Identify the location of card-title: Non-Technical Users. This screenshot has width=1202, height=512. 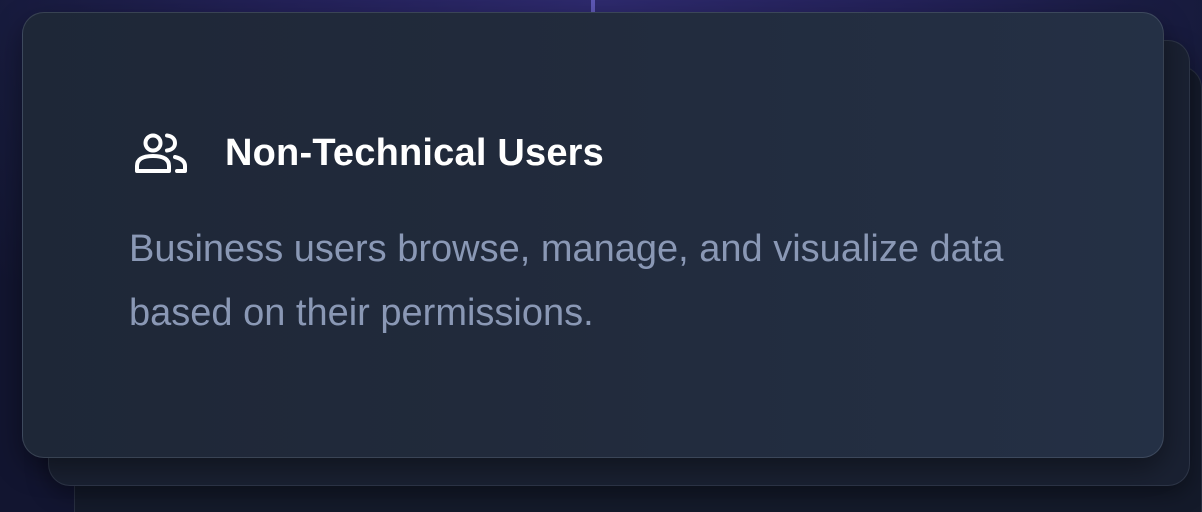
(414, 152).